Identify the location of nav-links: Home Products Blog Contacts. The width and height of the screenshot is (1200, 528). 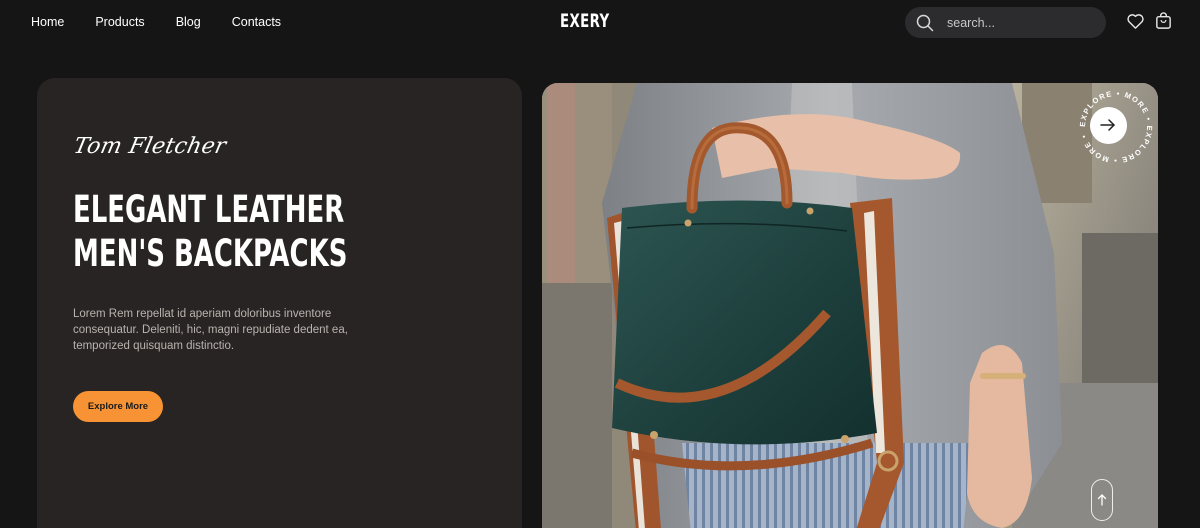
(171, 22).